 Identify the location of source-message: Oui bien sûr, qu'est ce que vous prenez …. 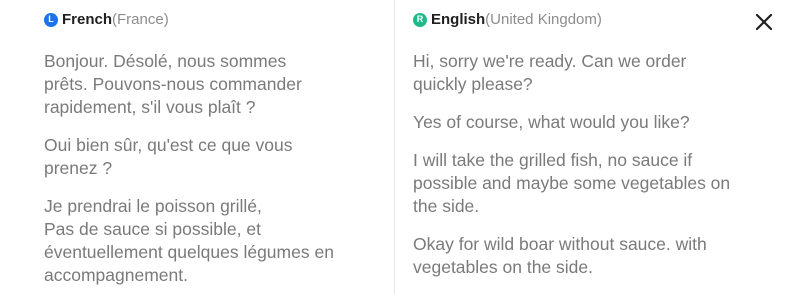
(168, 156).